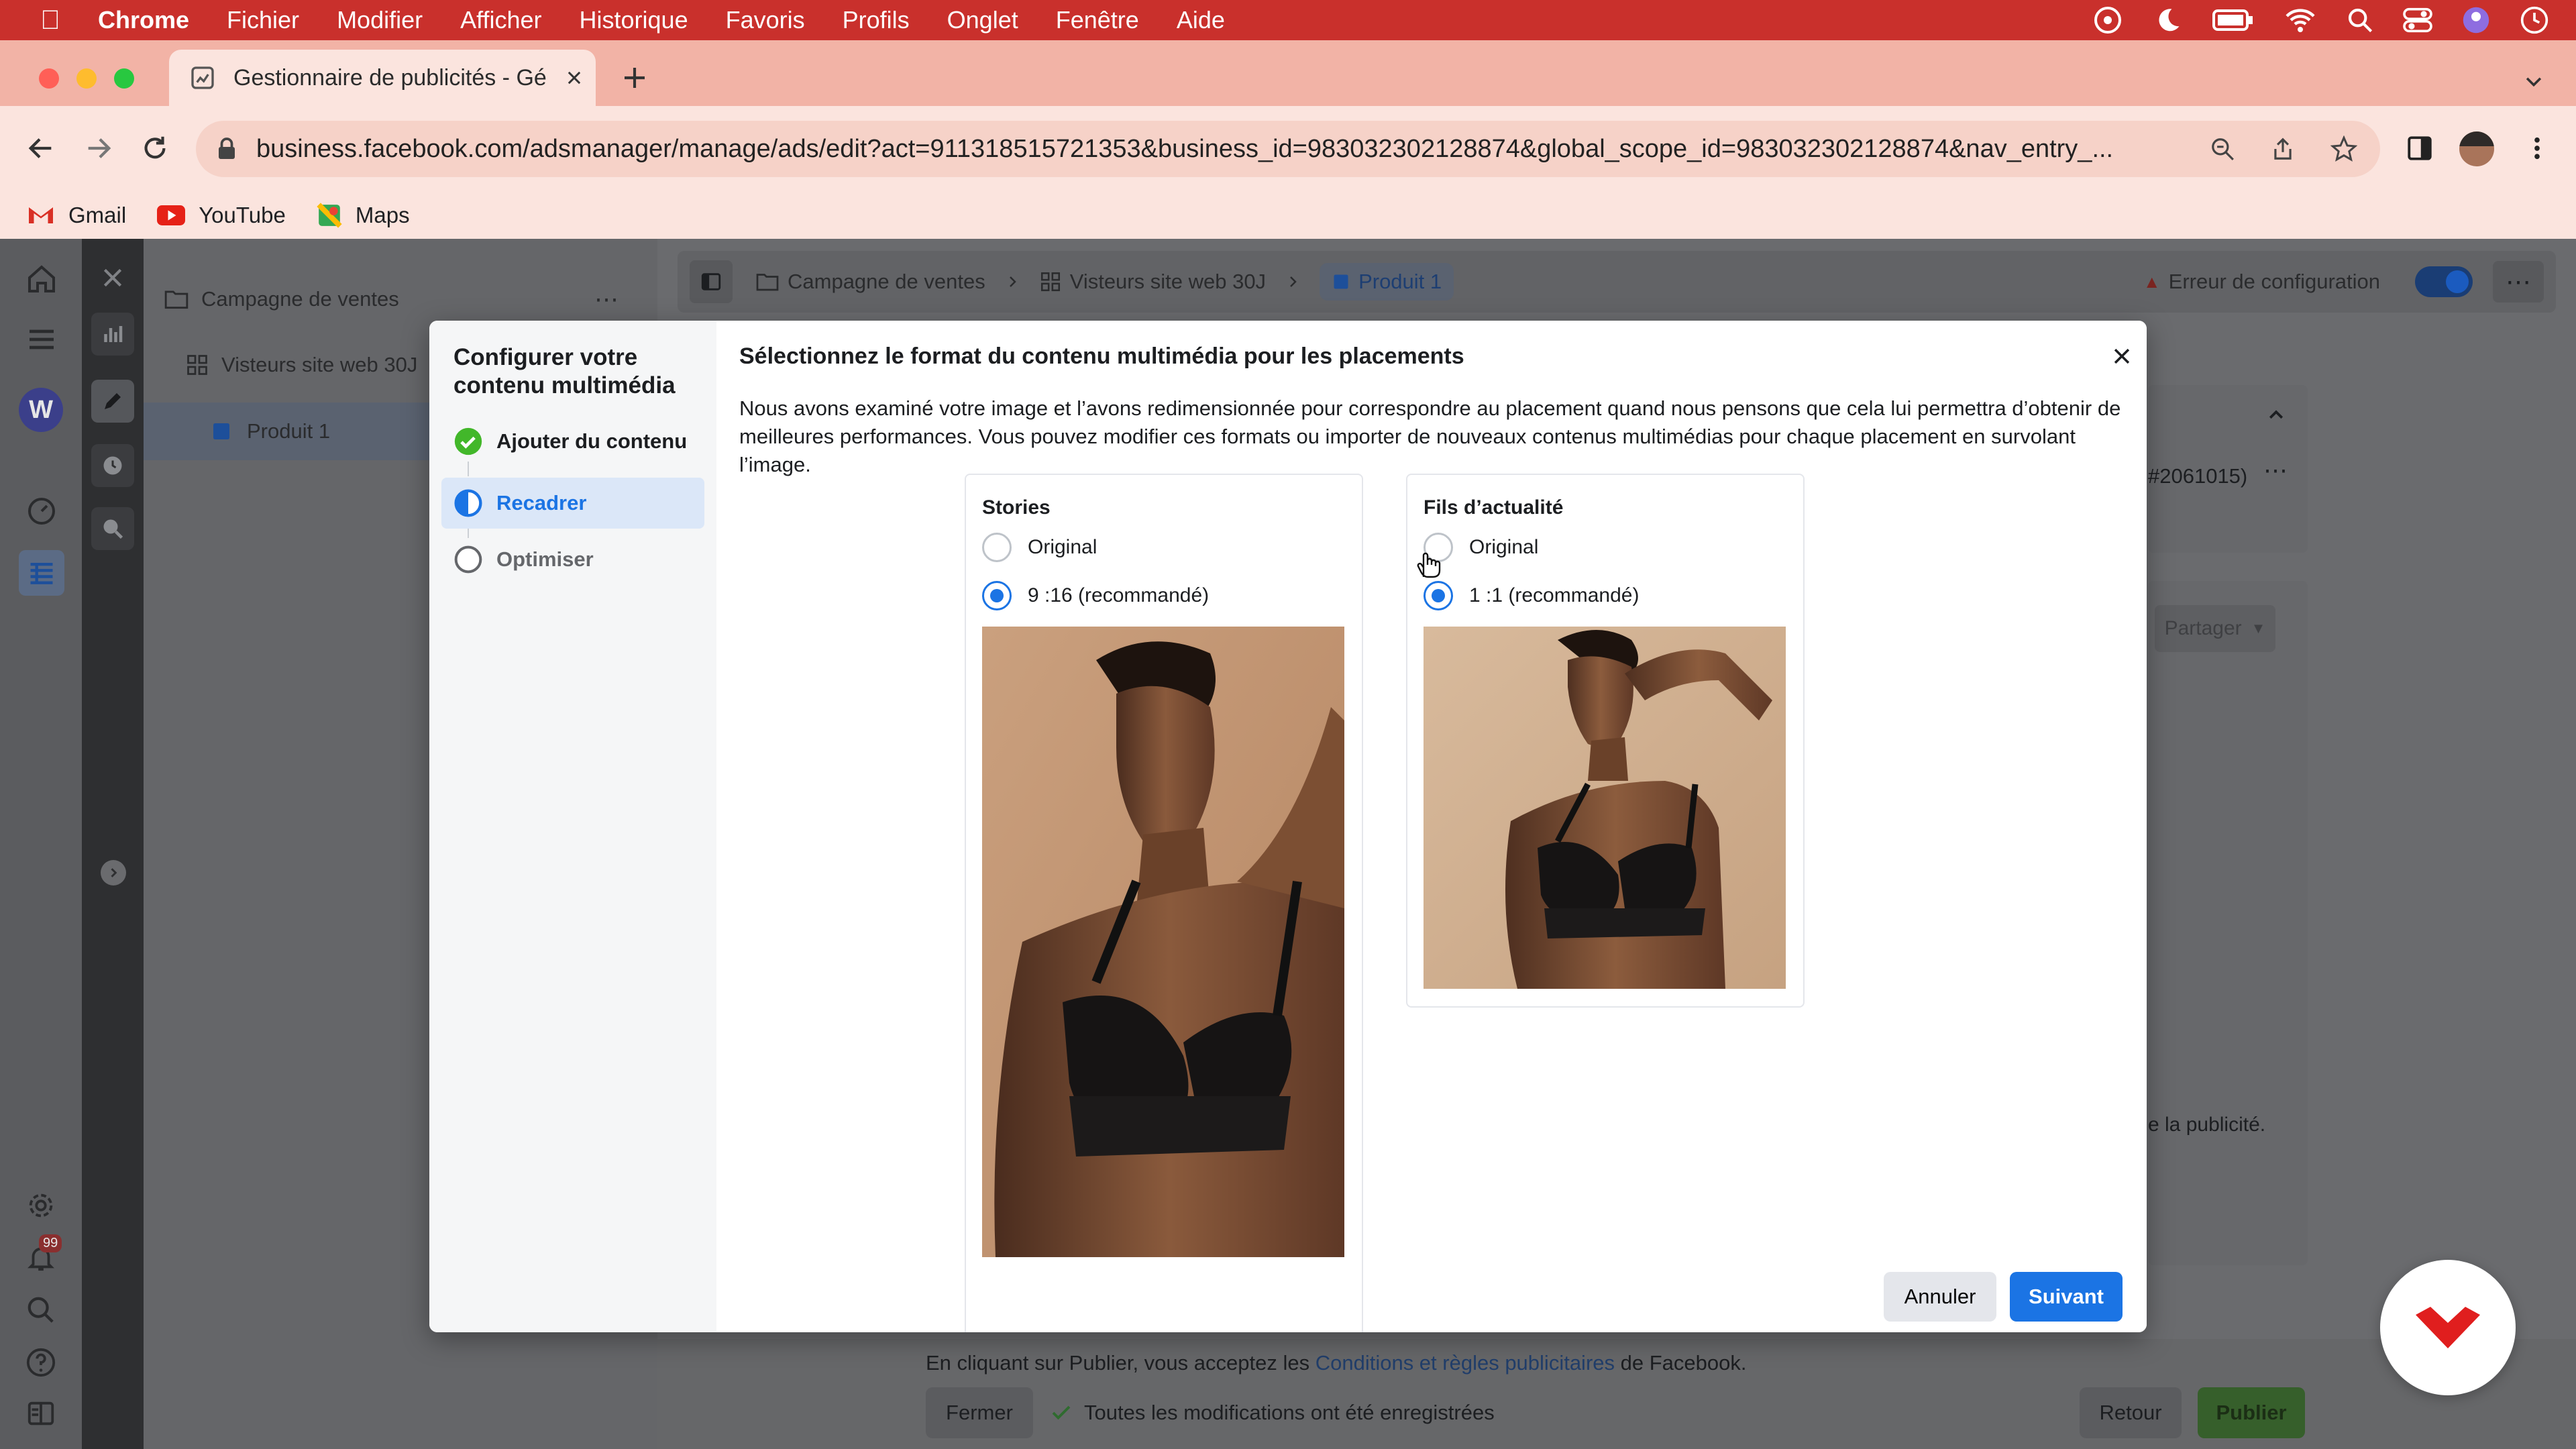 The width and height of the screenshot is (2576, 1449). Describe the element at coordinates (1293, 281) in the screenshot. I see `chevron-right-icon` at that location.